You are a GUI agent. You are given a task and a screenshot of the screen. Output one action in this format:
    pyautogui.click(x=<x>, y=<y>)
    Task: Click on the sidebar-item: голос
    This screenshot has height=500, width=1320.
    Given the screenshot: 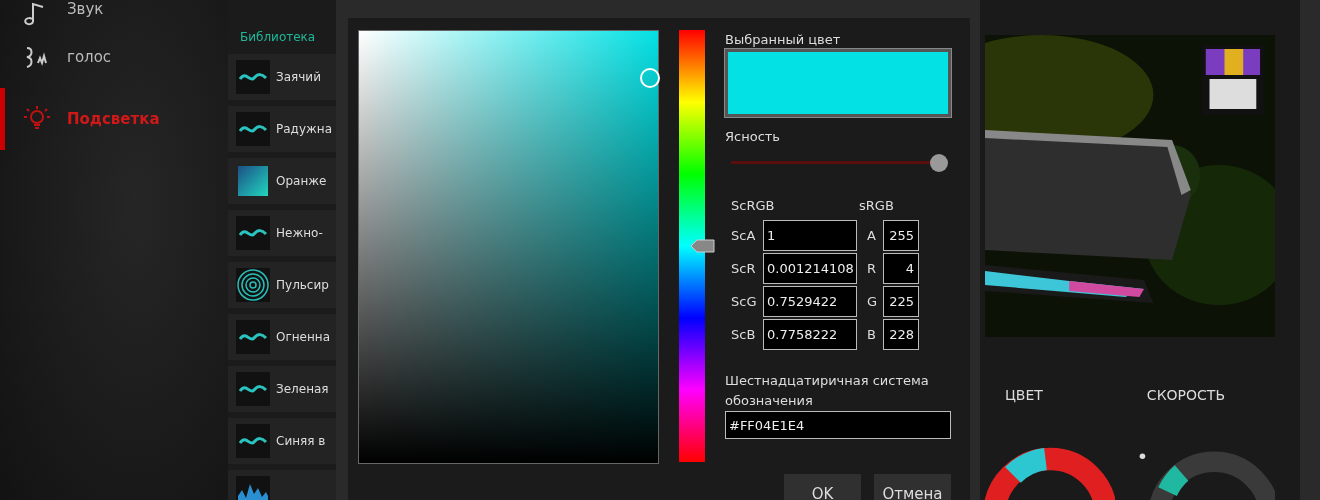 What is the action you would take?
    pyautogui.click(x=114, y=57)
    